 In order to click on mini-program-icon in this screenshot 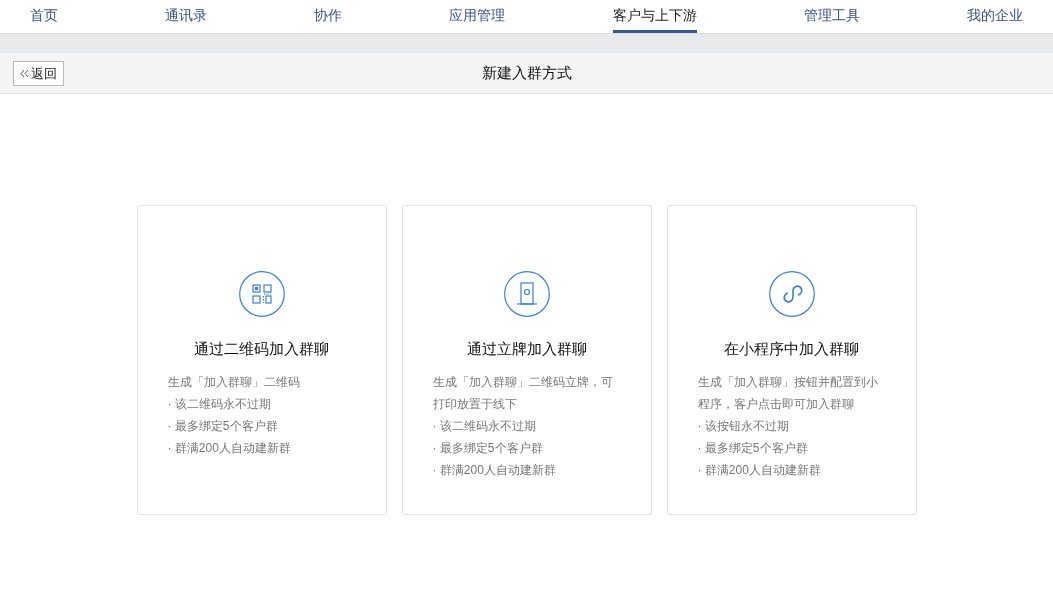, I will do `click(791, 294)`.